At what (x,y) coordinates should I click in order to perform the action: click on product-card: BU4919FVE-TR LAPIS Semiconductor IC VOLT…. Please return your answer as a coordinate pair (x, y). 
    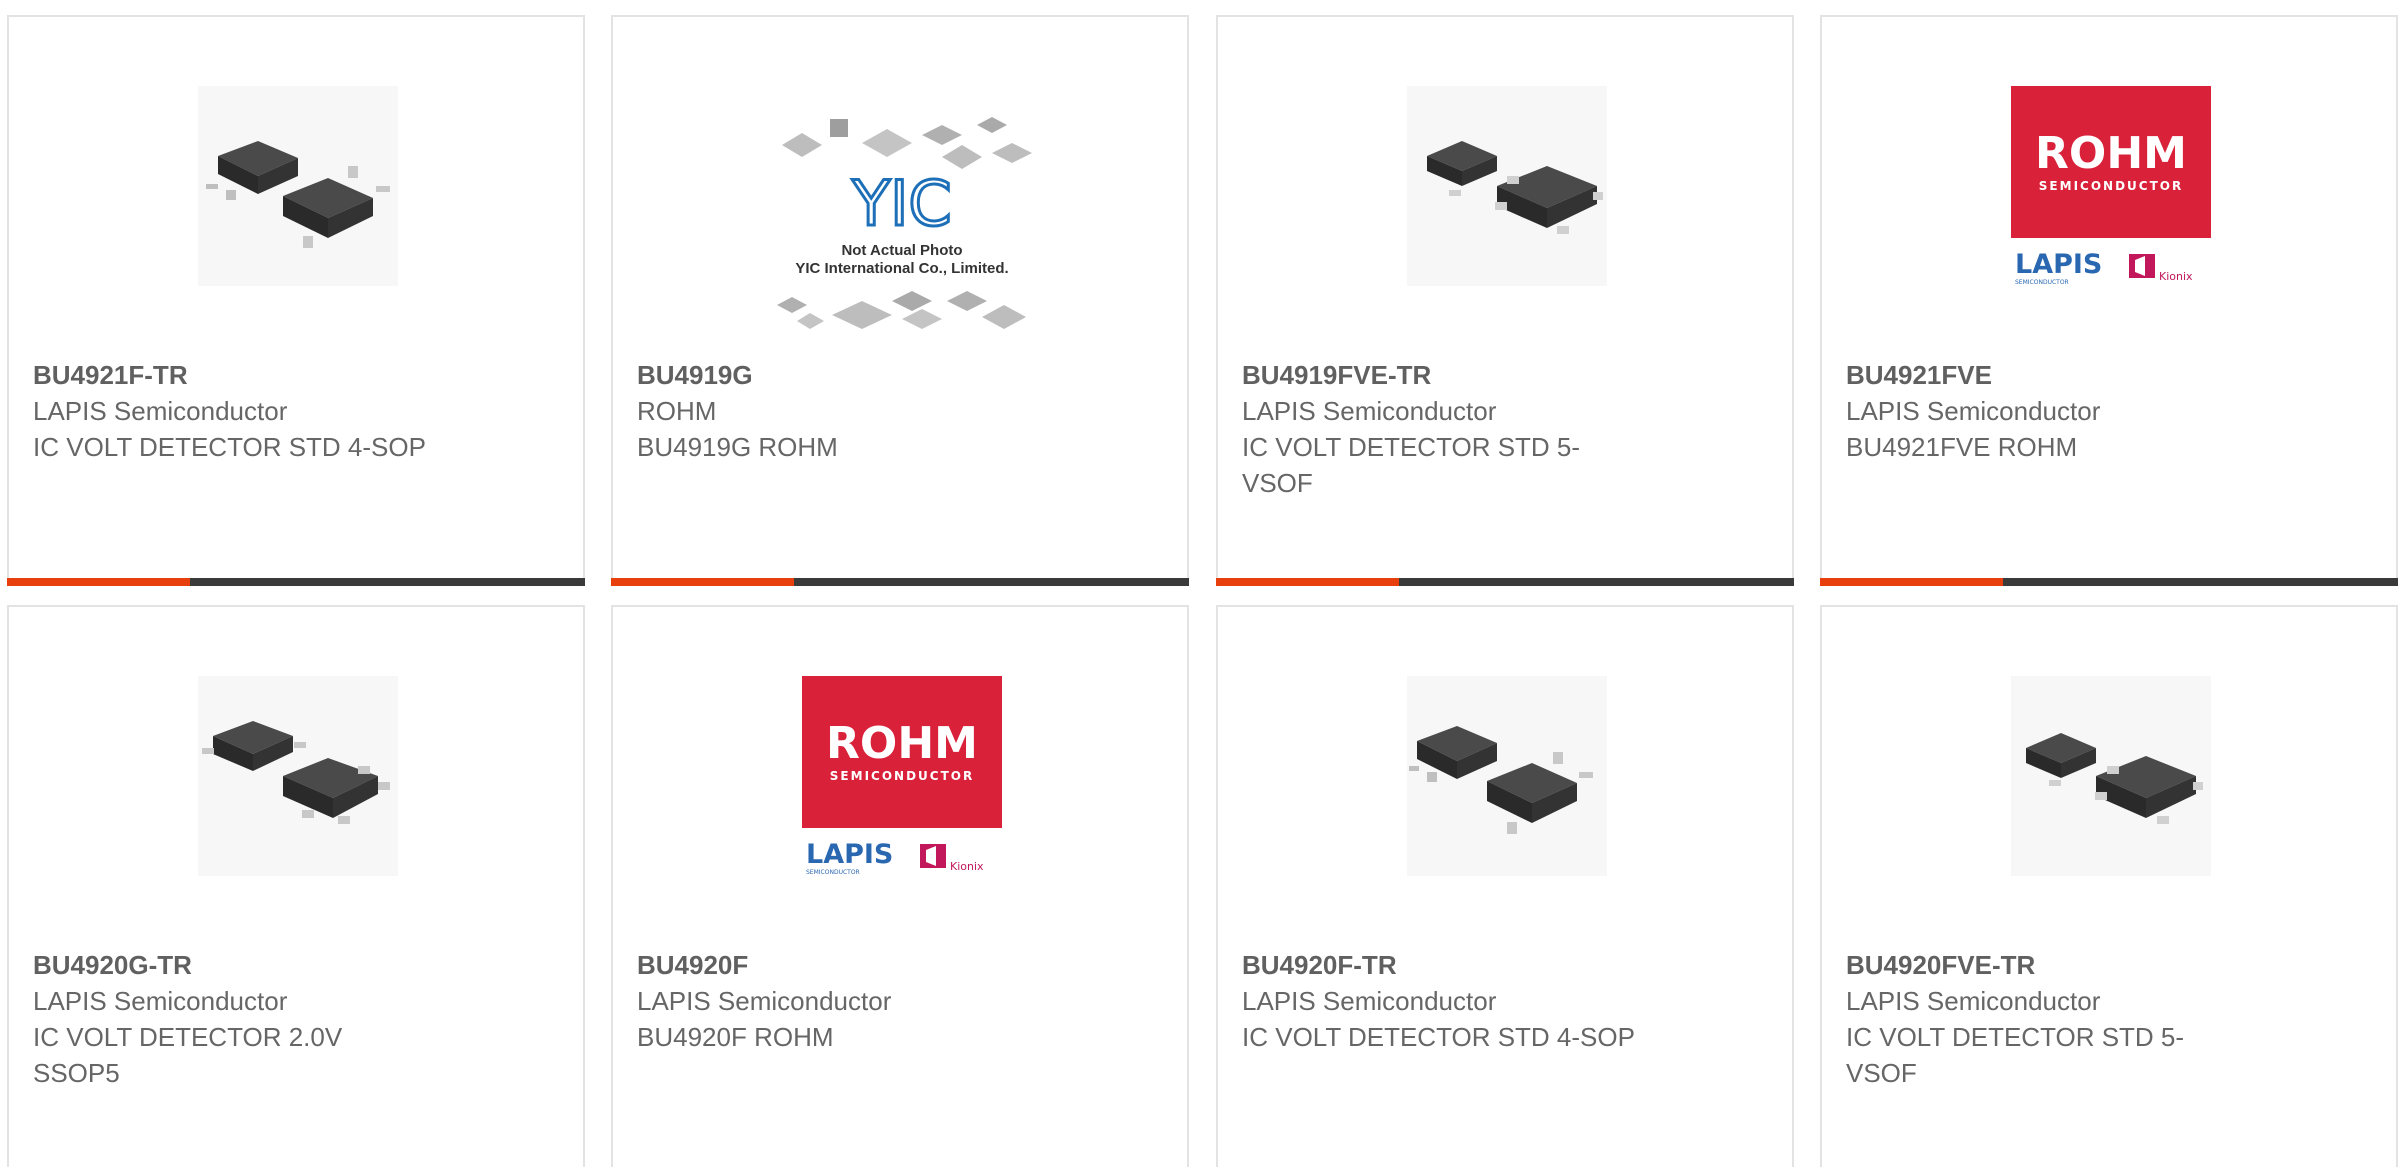
    Looking at the image, I should click on (1505, 300).